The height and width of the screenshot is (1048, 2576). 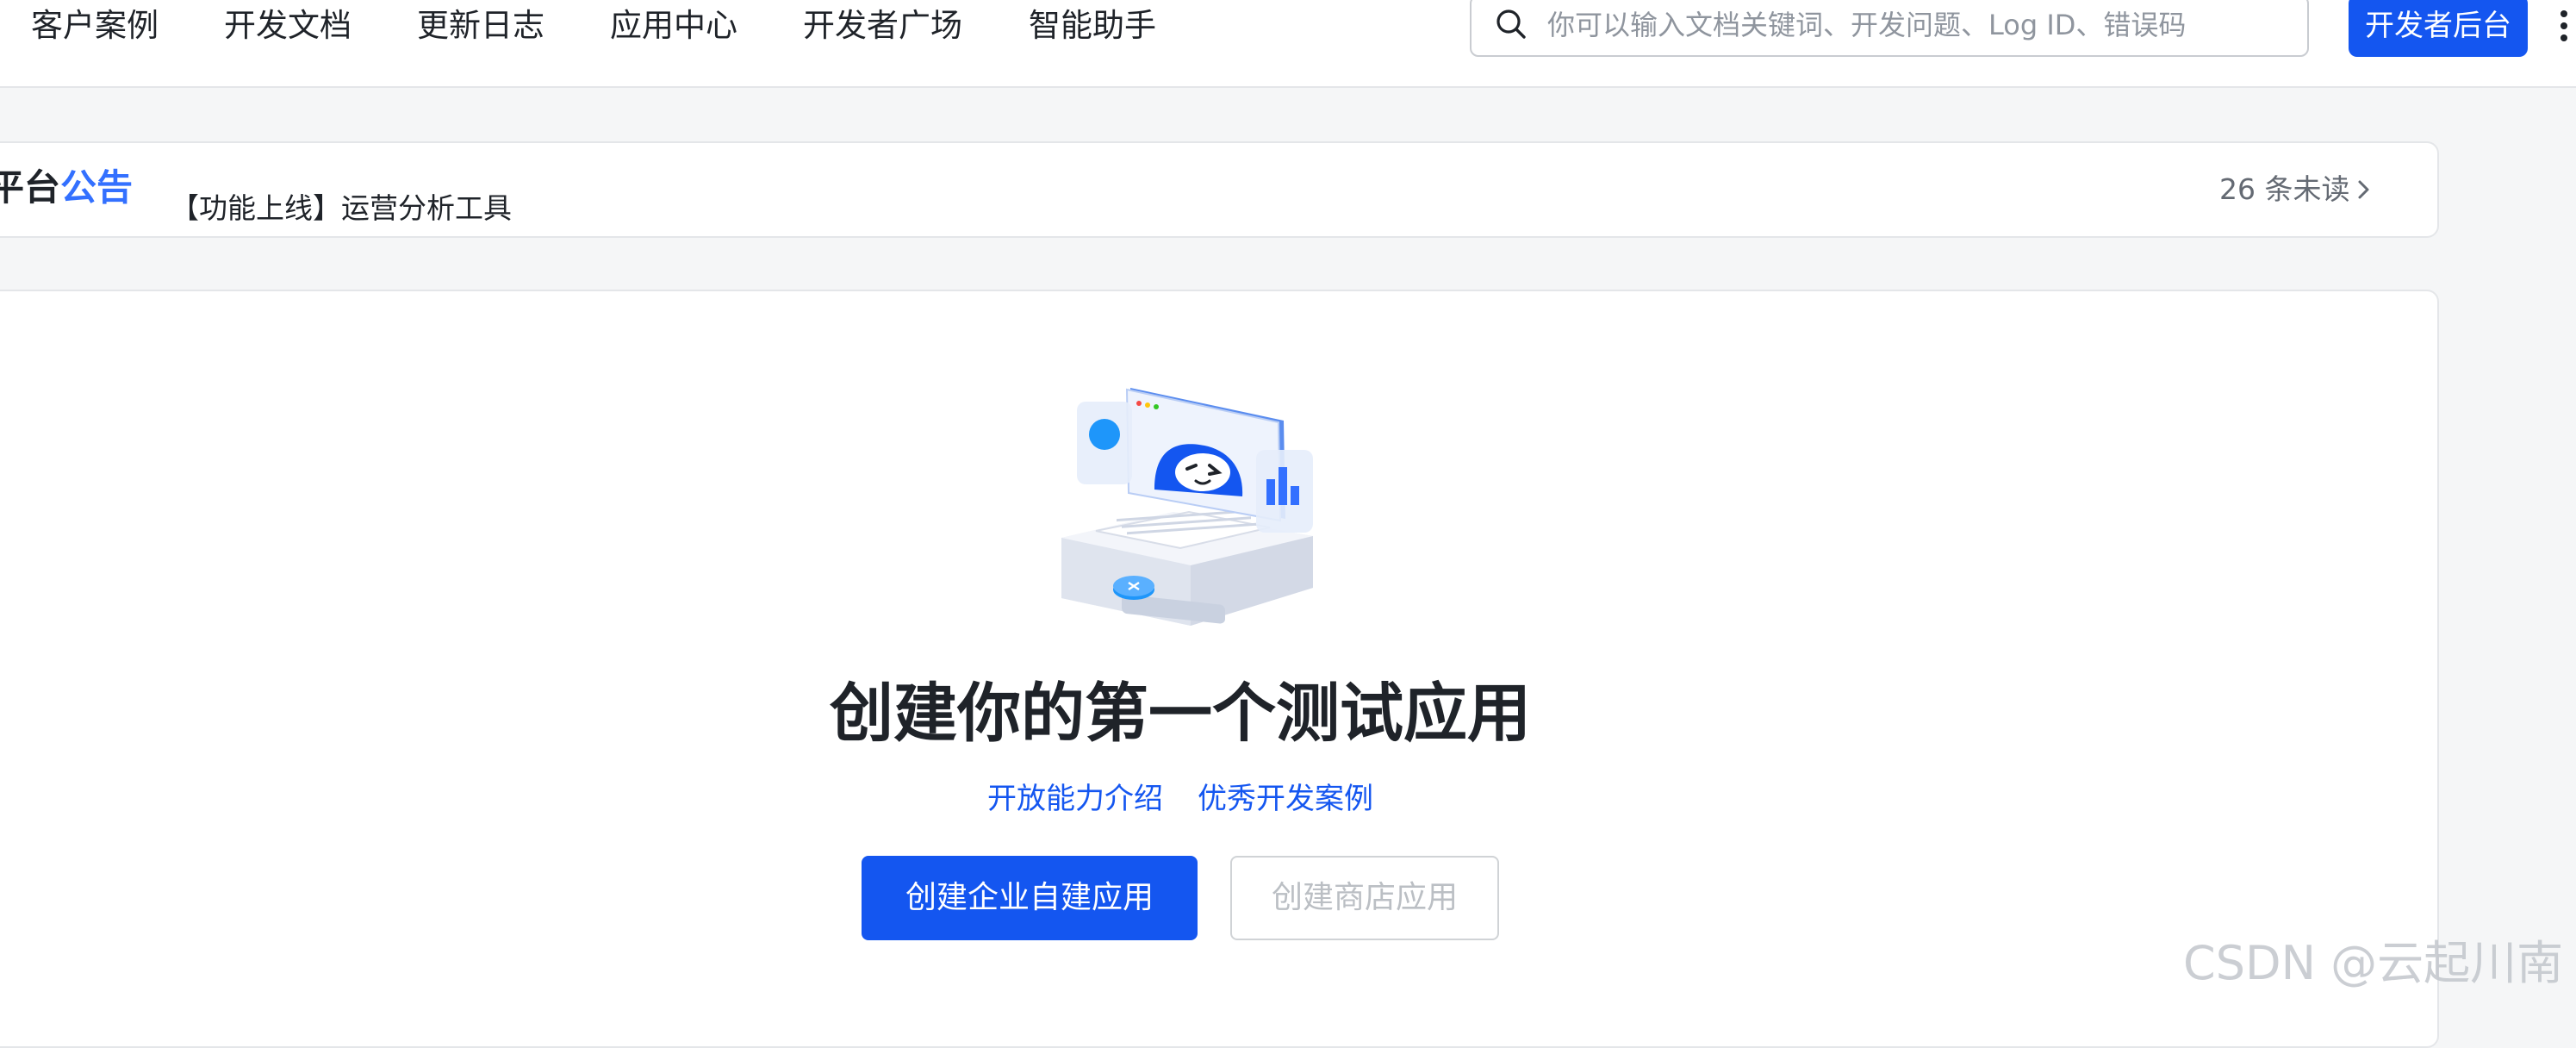 I want to click on empty-state-illustration, so click(x=1187, y=507).